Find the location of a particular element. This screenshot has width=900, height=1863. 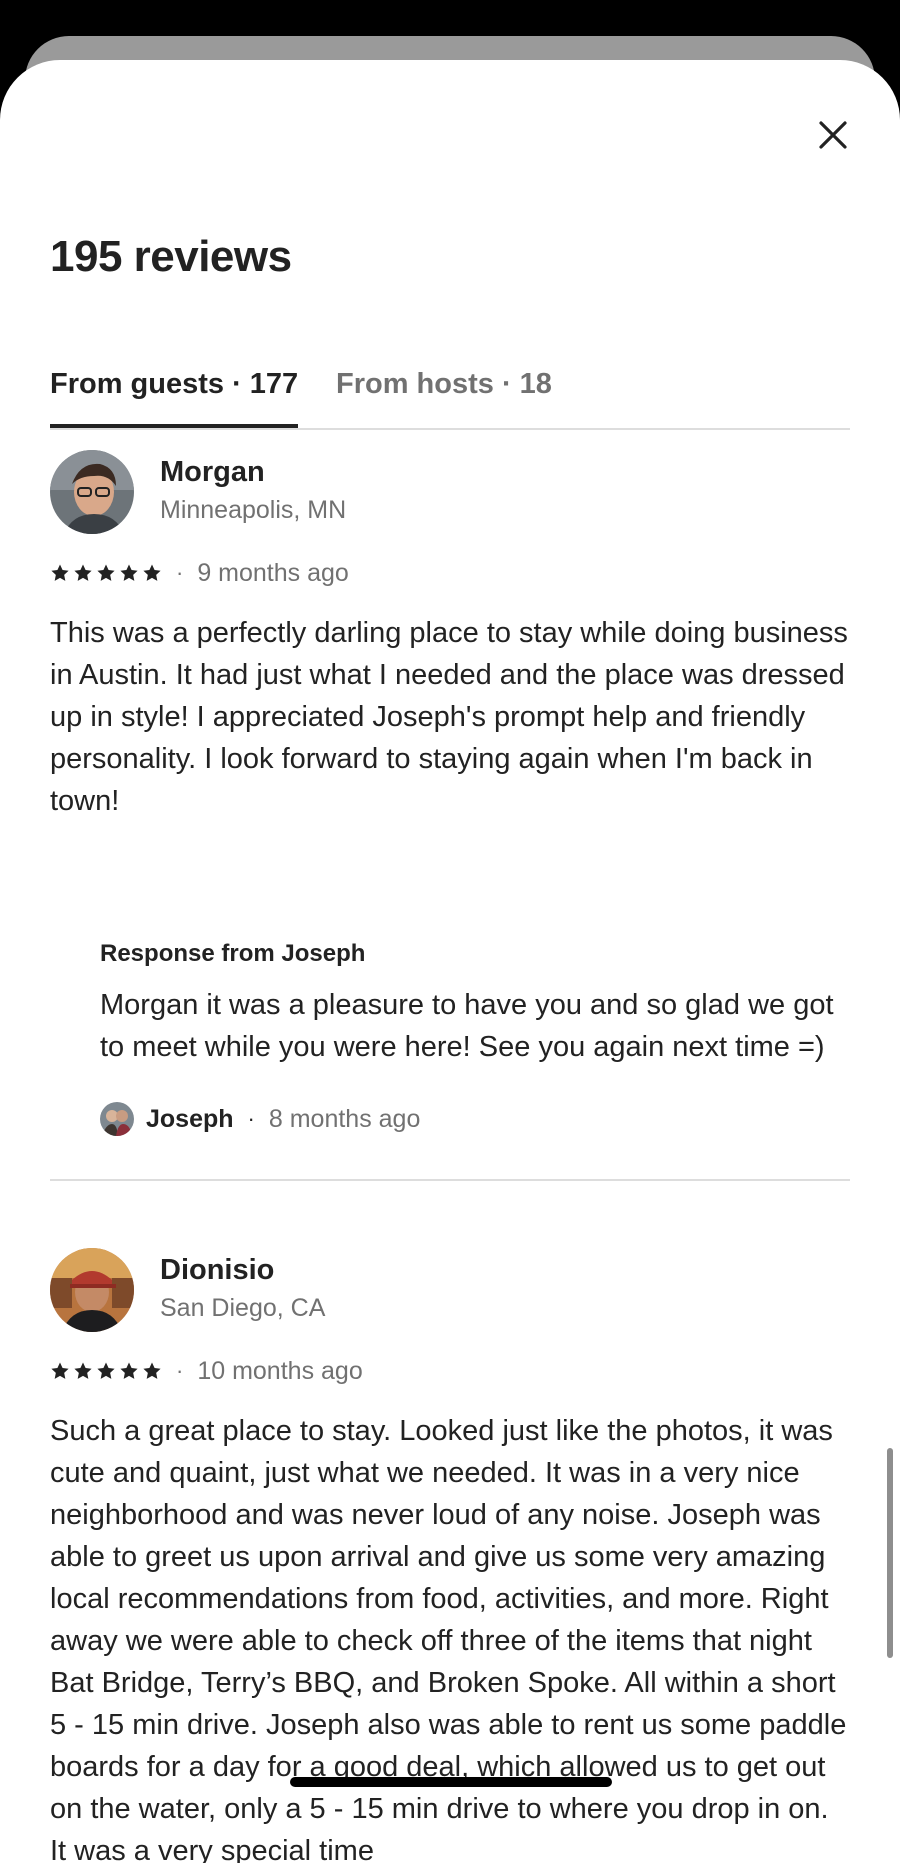

close-button is located at coordinates (833, 135).